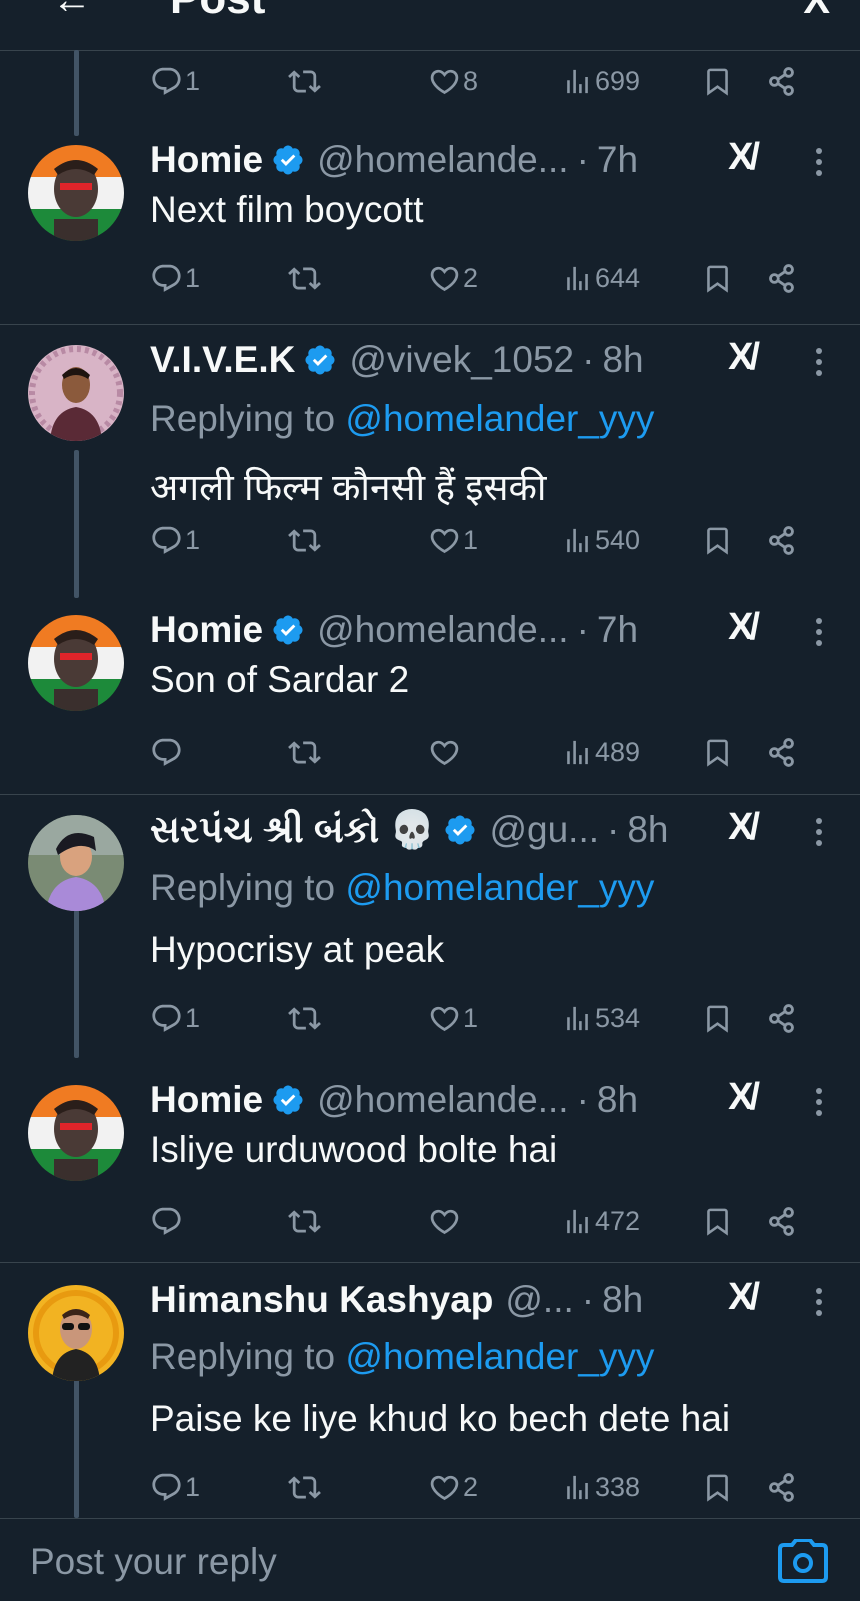 The height and width of the screenshot is (1601, 860). Describe the element at coordinates (292, 830) in the screenshot. I see `display-name: સરપંચ શ્રી બંકો 💀` at that location.